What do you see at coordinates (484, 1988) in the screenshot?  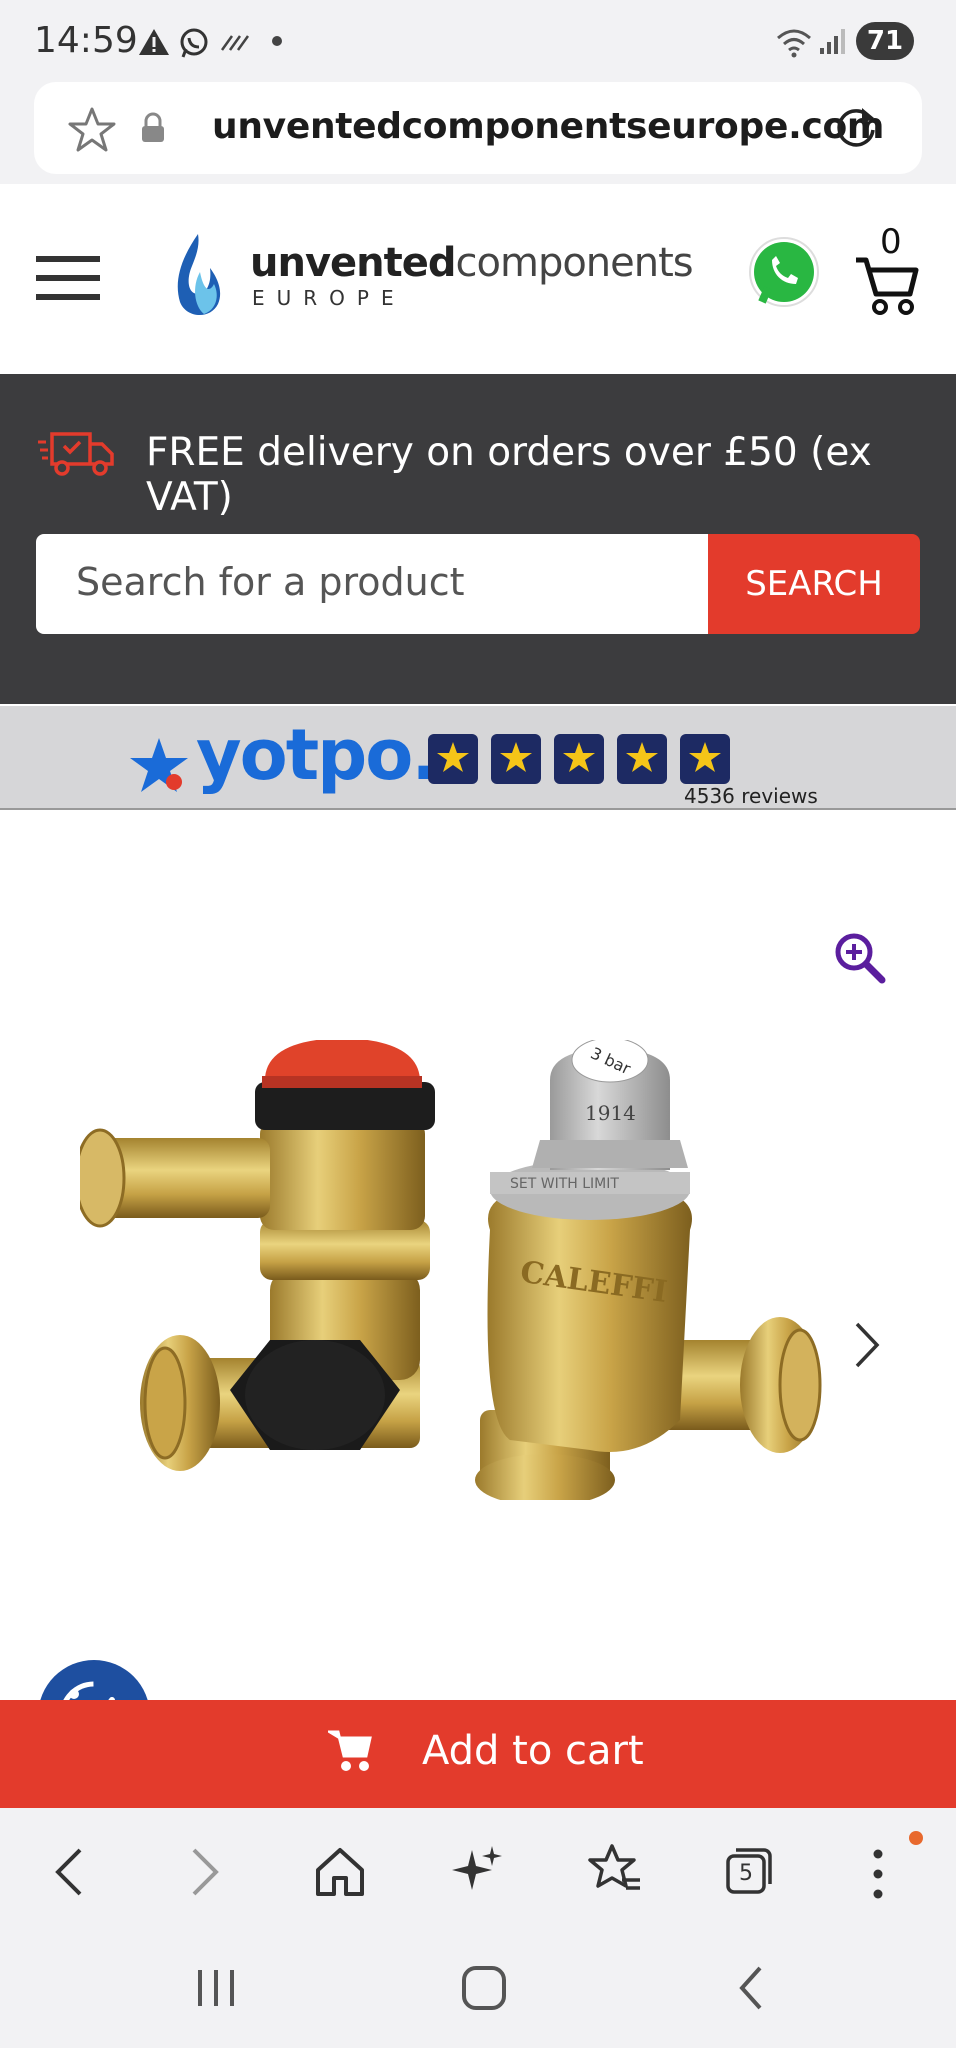 I see `home-button-icon` at bounding box center [484, 1988].